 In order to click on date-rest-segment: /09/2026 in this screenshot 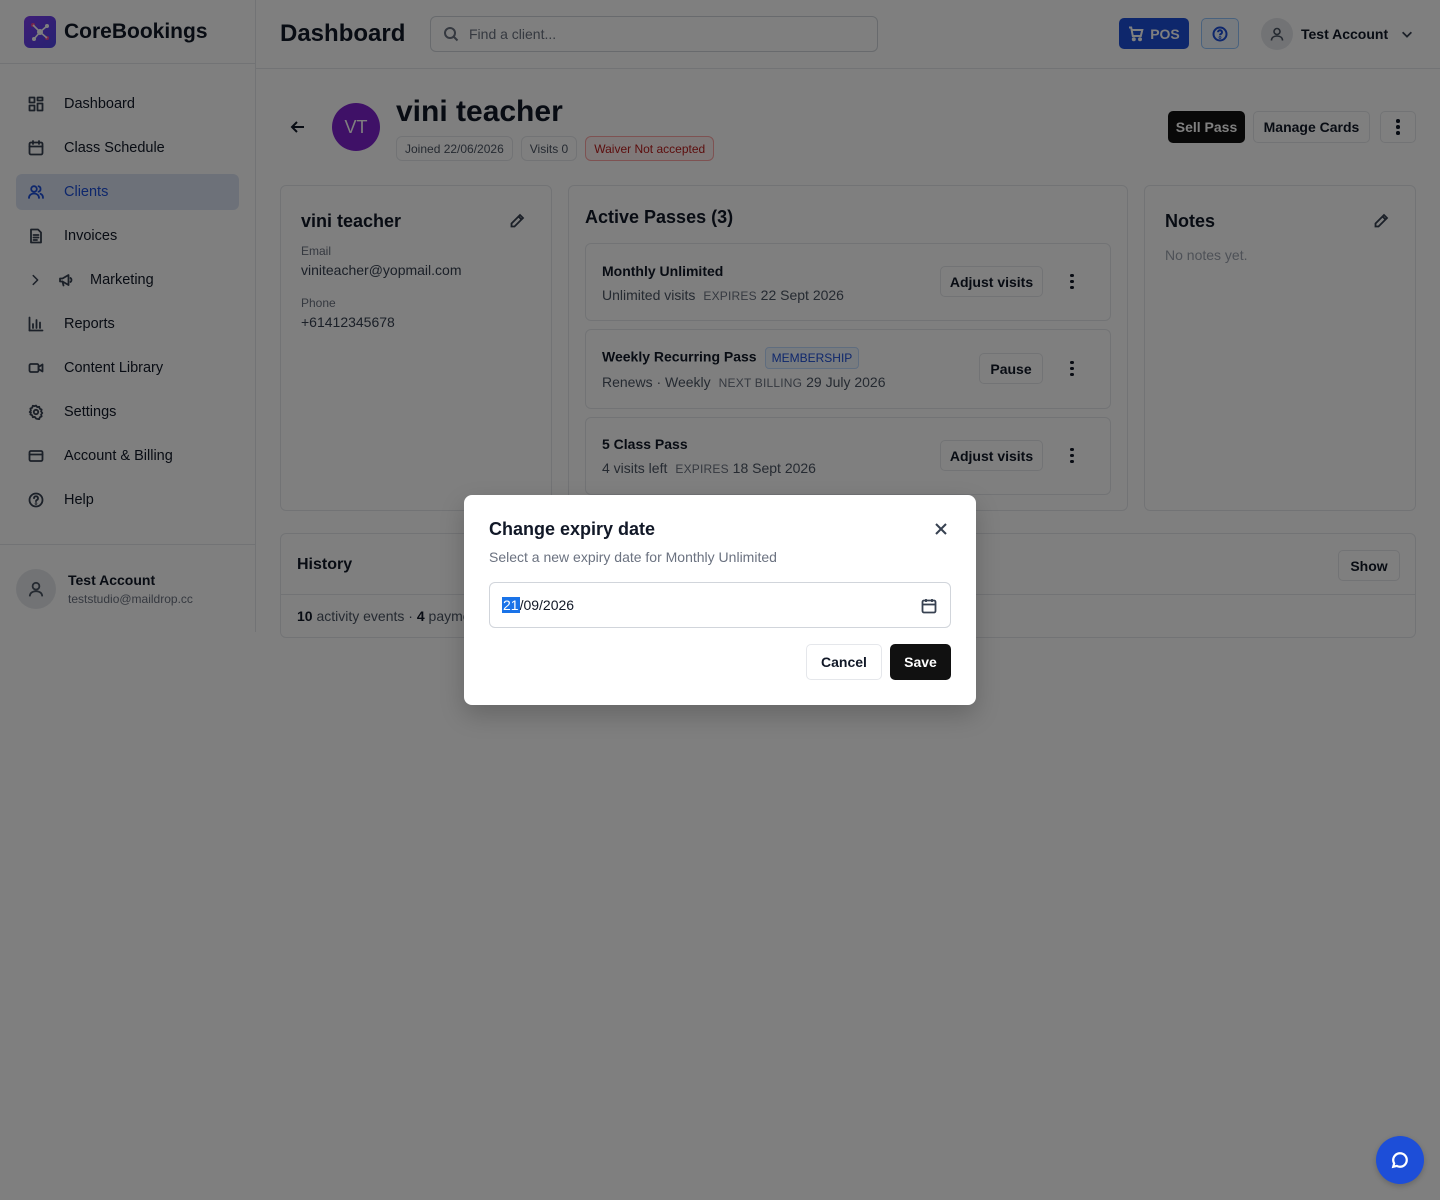, I will do `click(547, 605)`.